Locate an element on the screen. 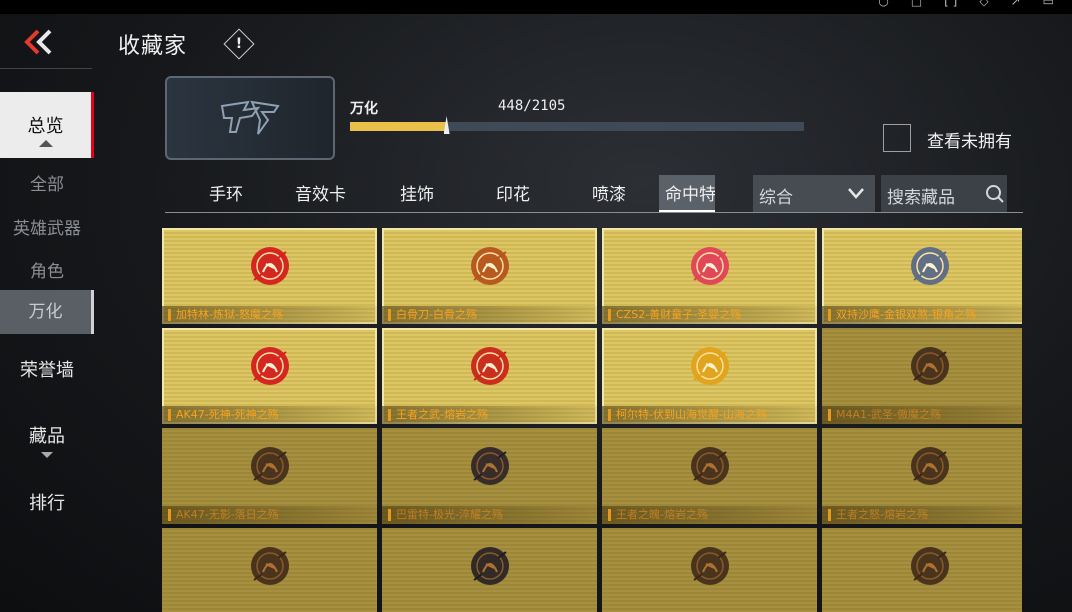 Image resolution: width=1072 pixels, height=612 pixels. sidebar-item-overview: 总览 is located at coordinates (47, 125).